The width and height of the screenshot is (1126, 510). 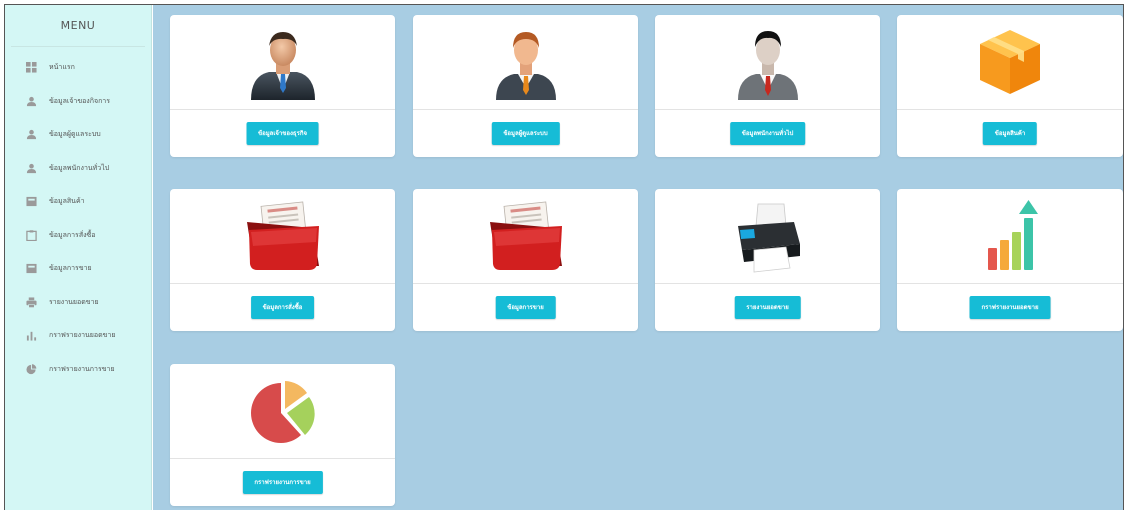 I want to click on sales-report-button: รายงานยอดขาย, so click(x=767, y=307).